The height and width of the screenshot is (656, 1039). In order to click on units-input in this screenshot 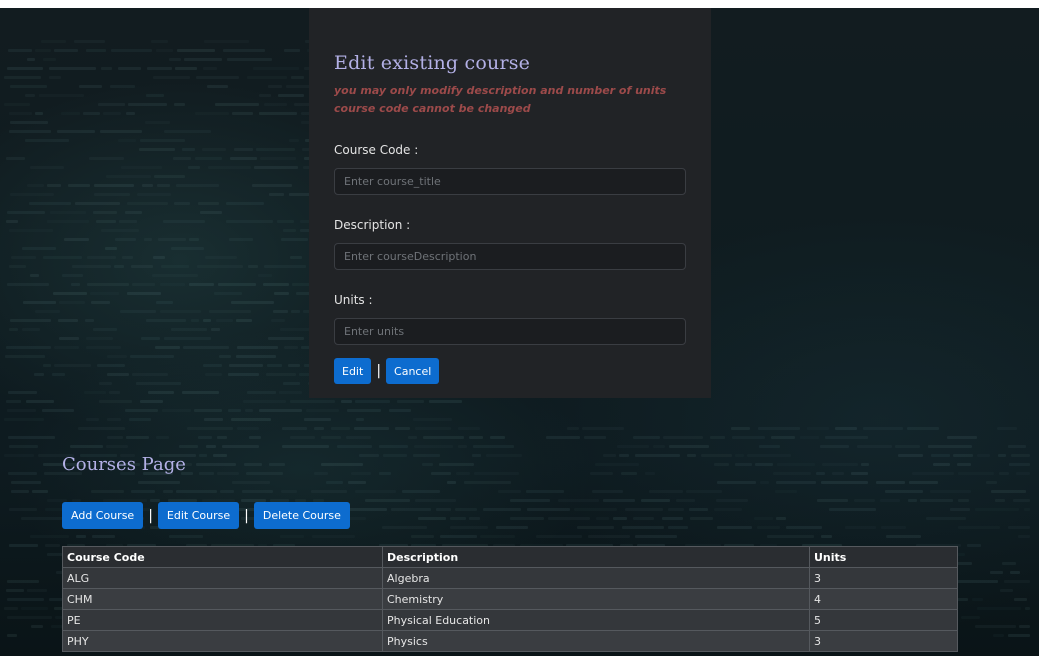, I will do `click(510, 331)`.